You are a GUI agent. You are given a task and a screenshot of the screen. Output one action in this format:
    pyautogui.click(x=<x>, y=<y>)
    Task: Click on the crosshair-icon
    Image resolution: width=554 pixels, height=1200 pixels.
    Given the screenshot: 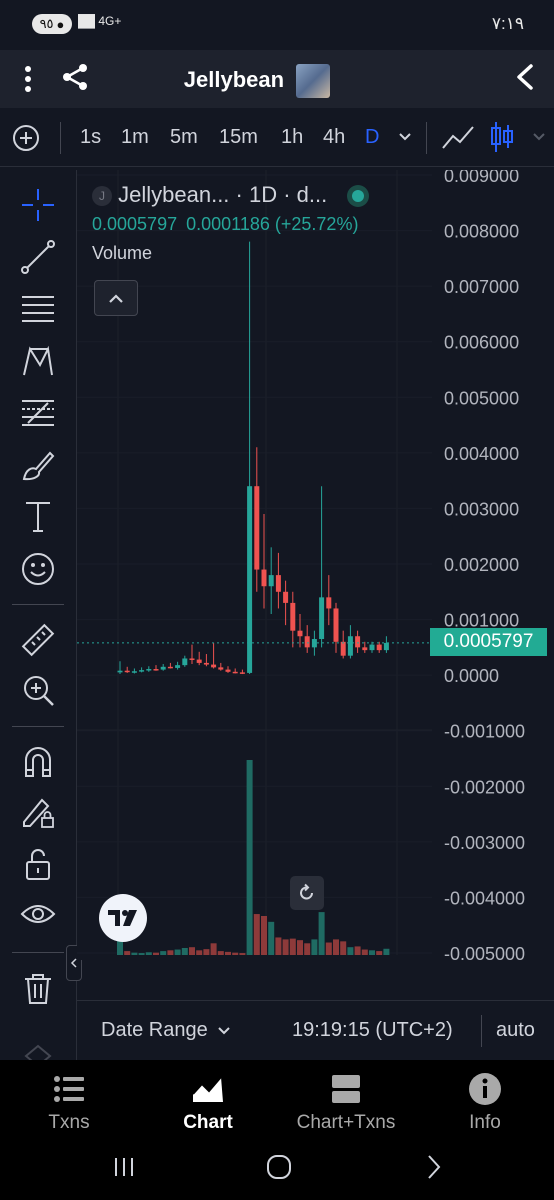 What is the action you would take?
    pyautogui.click(x=38, y=205)
    